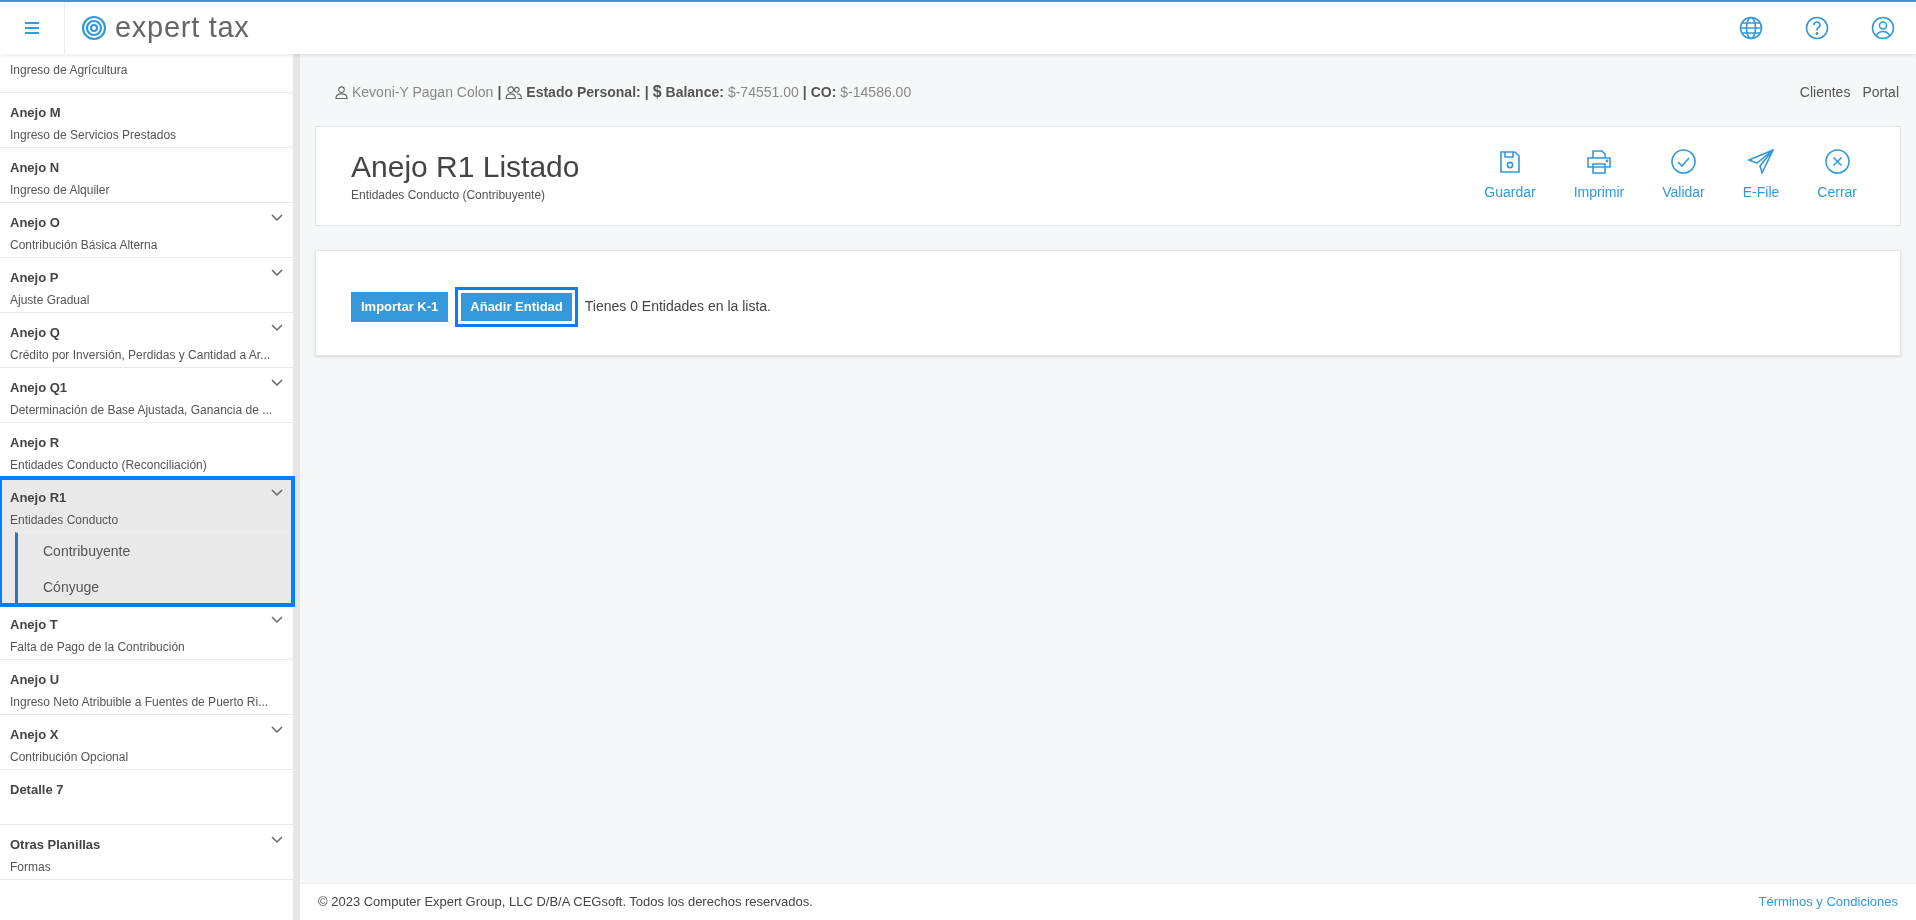  What do you see at coordinates (763, 92) in the screenshot?
I see `balance-value: $-74551.00` at bounding box center [763, 92].